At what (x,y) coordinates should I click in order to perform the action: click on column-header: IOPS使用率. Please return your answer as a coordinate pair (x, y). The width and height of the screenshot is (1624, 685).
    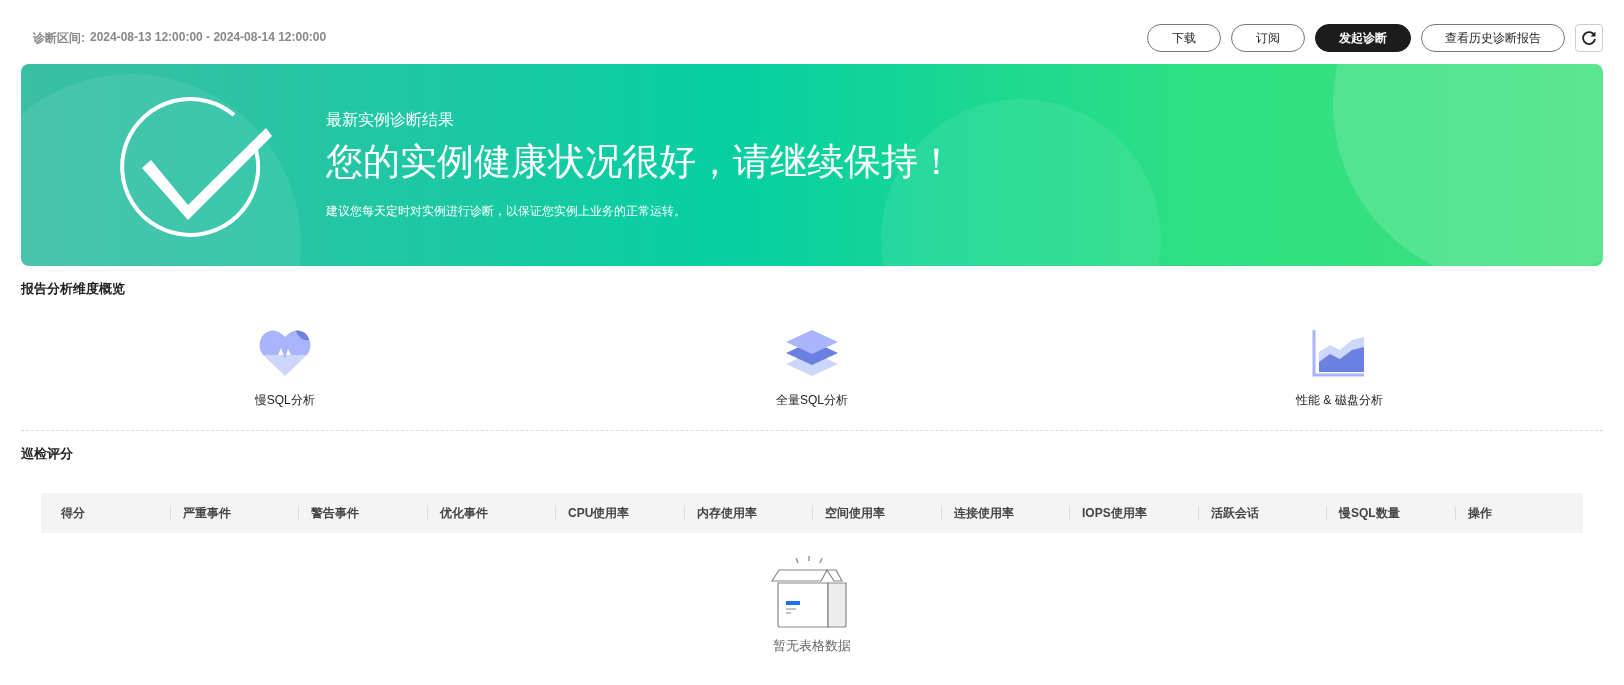
    Looking at the image, I should click on (1114, 513).